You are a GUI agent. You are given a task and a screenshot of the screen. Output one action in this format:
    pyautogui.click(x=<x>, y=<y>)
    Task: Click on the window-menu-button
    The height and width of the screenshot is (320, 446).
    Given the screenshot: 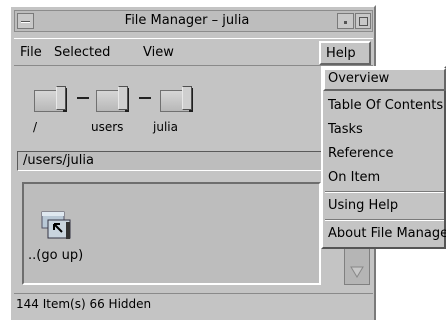 What is the action you would take?
    pyautogui.click(x=25, y=21)
    